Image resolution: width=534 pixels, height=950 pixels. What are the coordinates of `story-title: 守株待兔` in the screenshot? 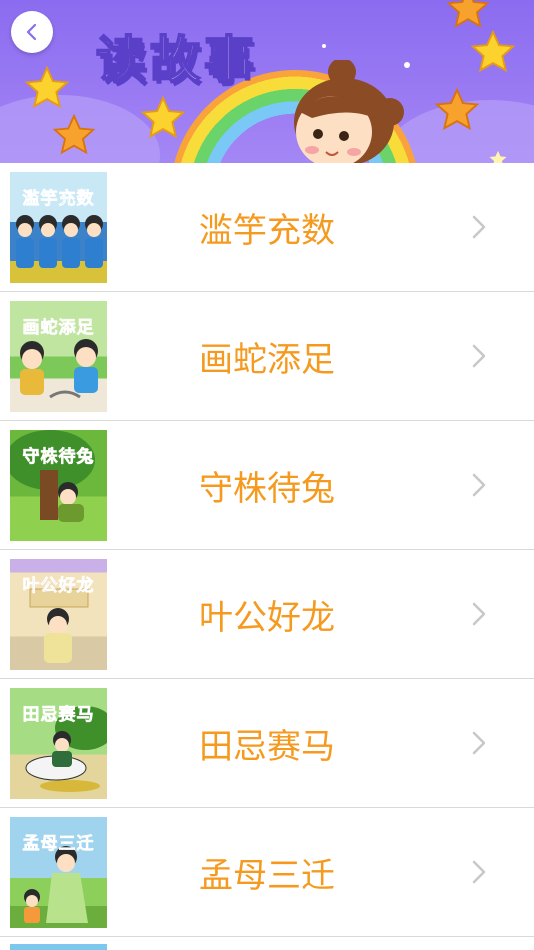 It's located at (267, 488).